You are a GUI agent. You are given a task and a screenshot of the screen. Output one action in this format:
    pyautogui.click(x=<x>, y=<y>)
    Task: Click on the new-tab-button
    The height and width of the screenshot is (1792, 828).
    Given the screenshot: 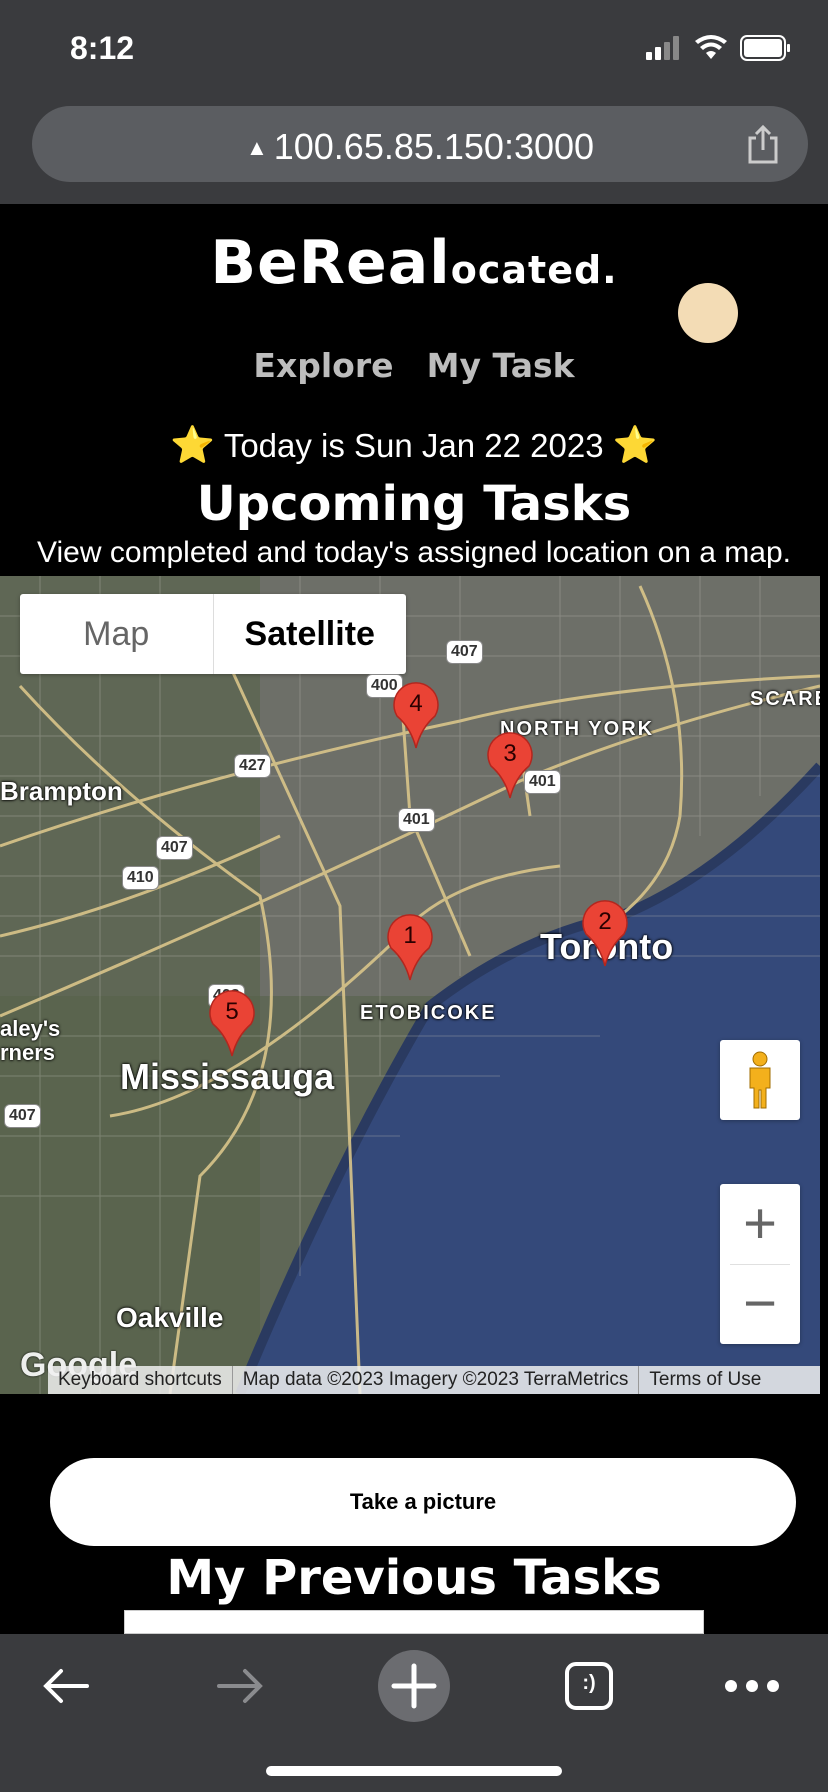 What is the action you would take?
    pyautogui.click(x=414, y=1686)
    